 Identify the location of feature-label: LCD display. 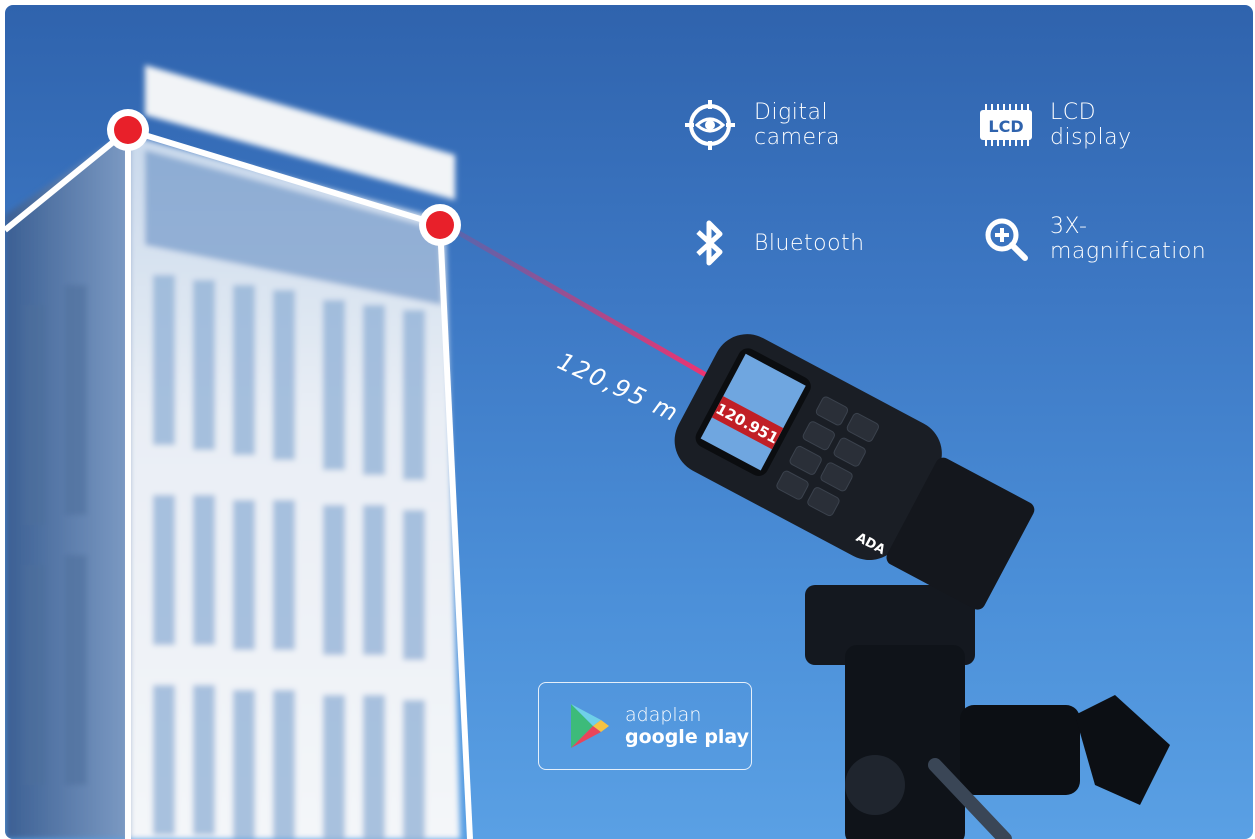
(1091, 125).